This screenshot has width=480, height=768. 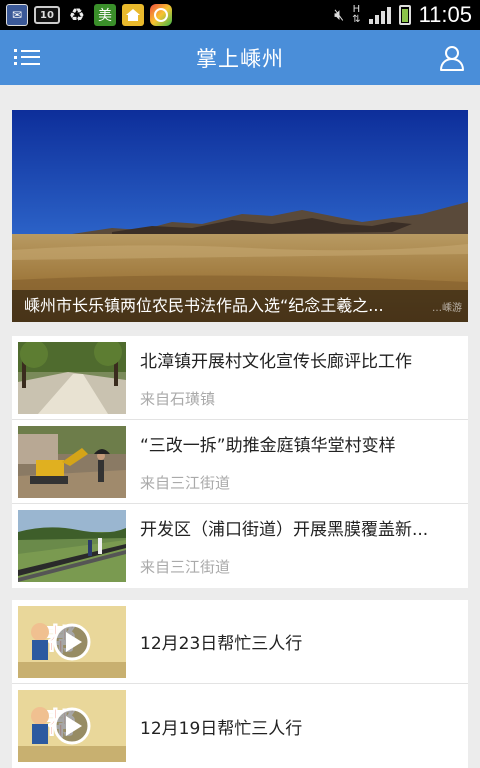 What do you see at coordinates (404, 15) in the screenshot?
I see `battery-icon` at bounding box center [404, 15].